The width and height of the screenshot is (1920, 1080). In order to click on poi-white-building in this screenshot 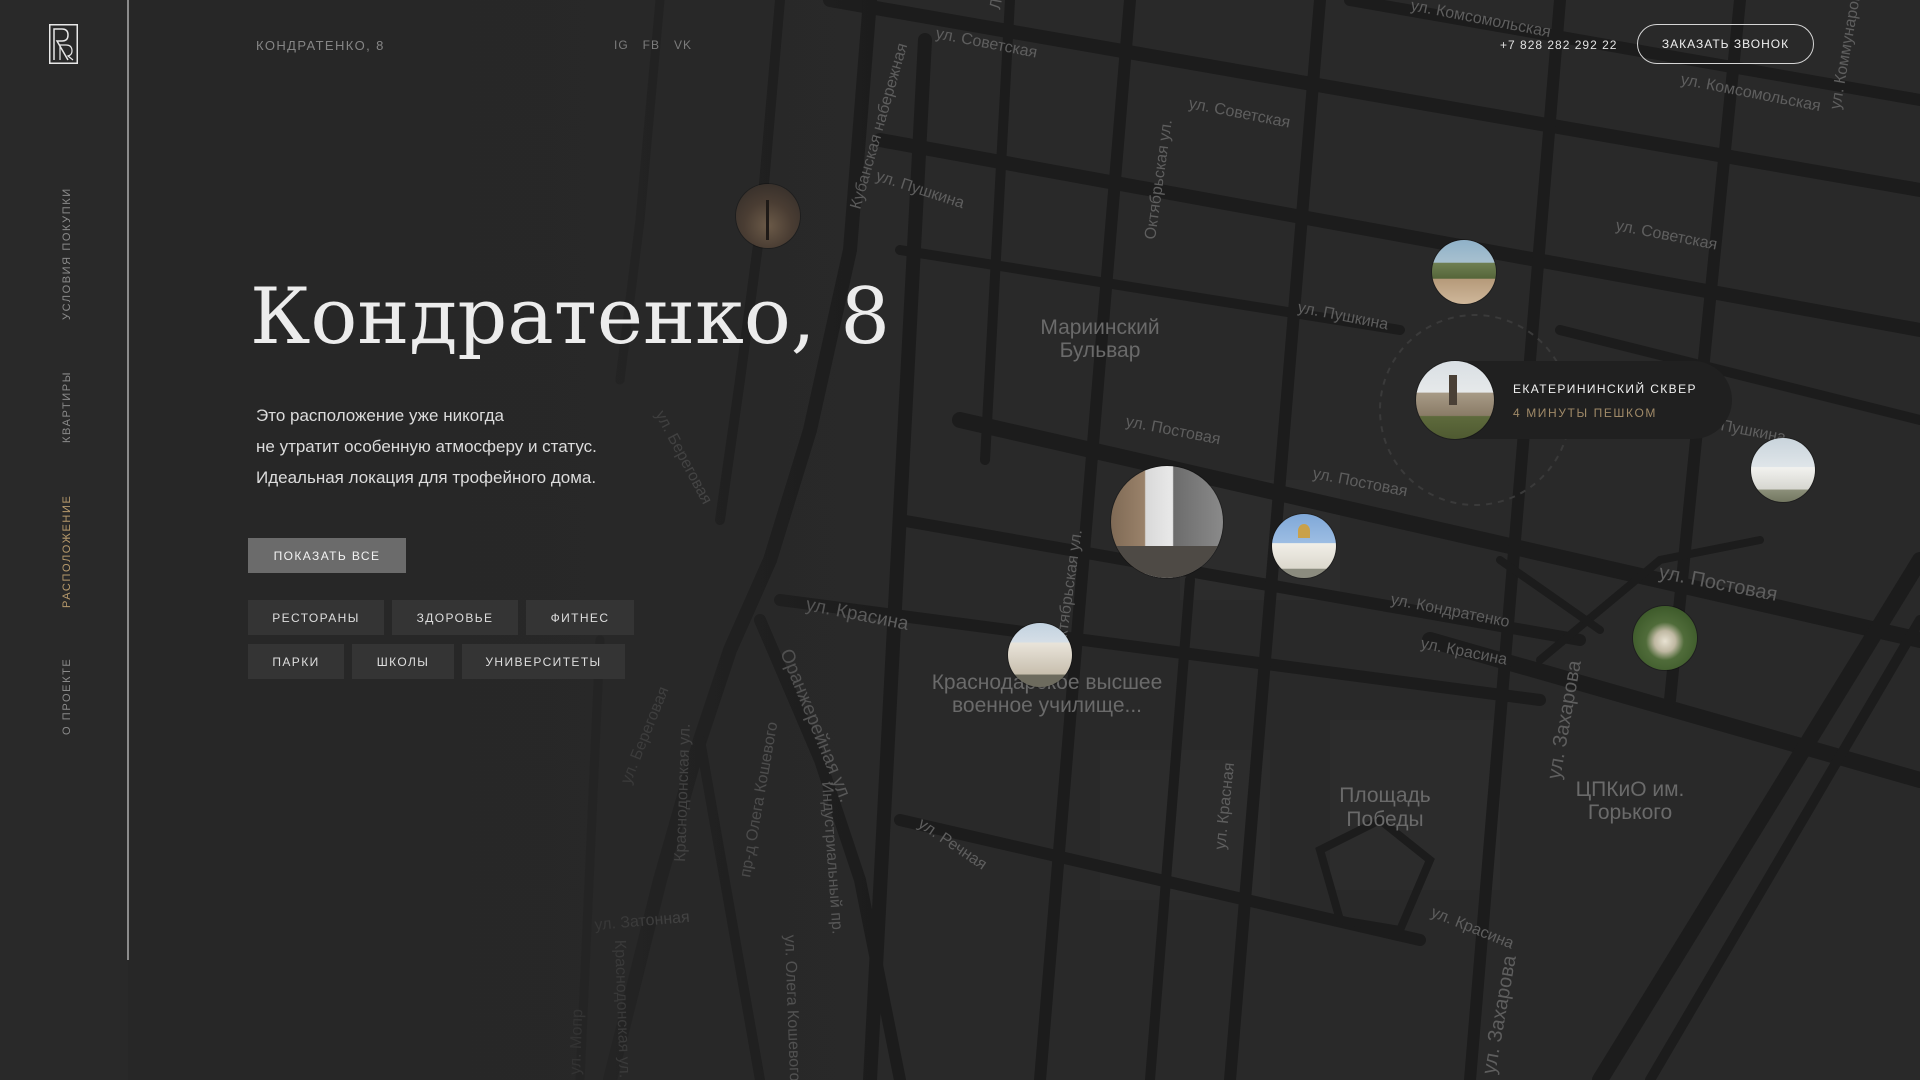, I will do `click(1783, 470)`.